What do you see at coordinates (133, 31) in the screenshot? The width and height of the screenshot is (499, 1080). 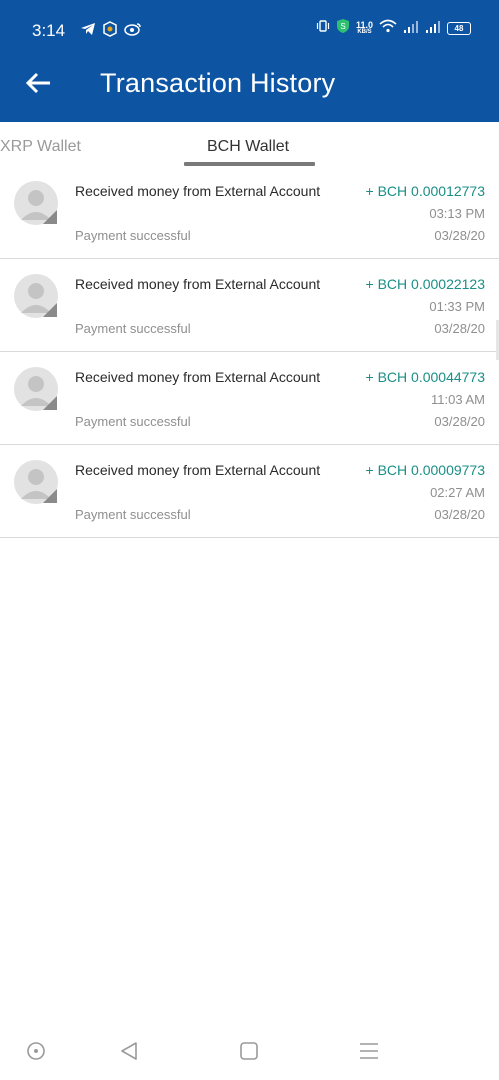 I see `weibo-icon` at bounding box center [133, 31].